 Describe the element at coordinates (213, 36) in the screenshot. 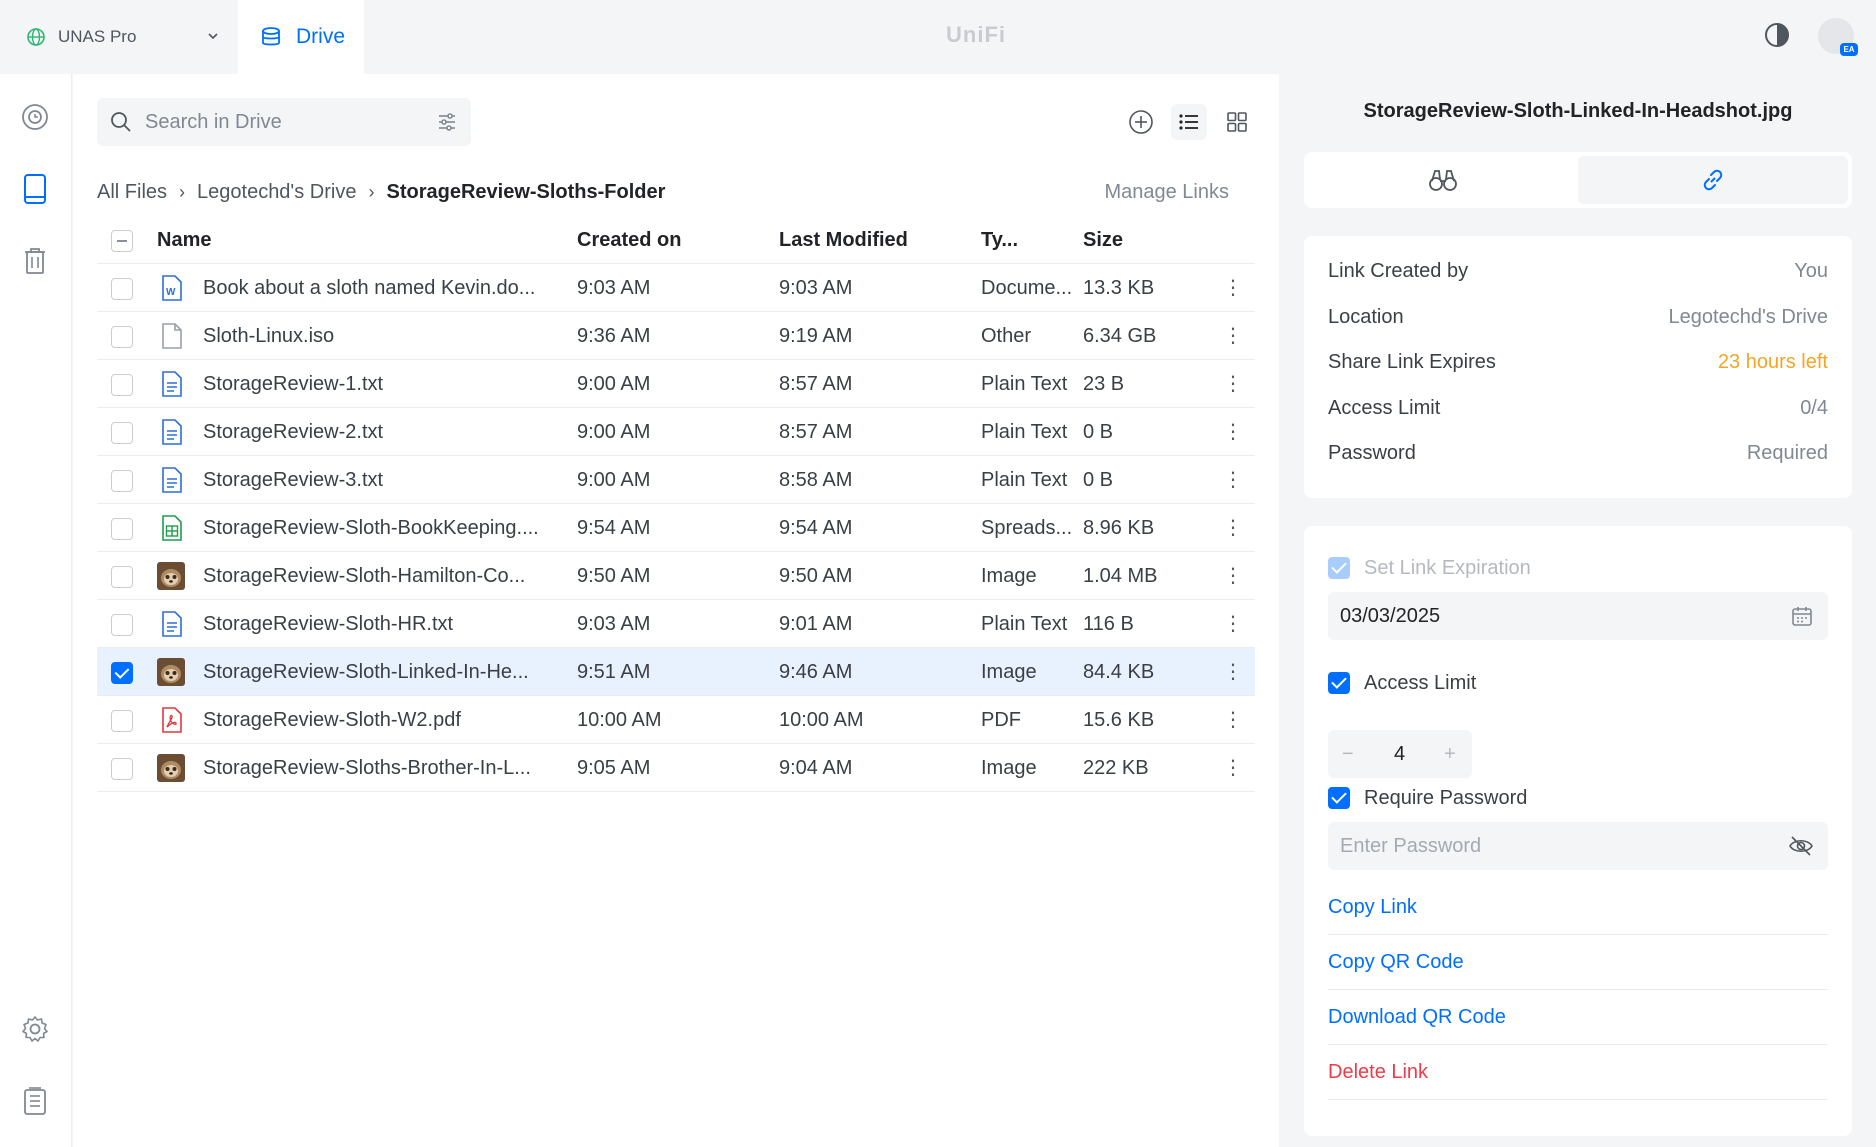

I see `chevron-down-icon` at that location.